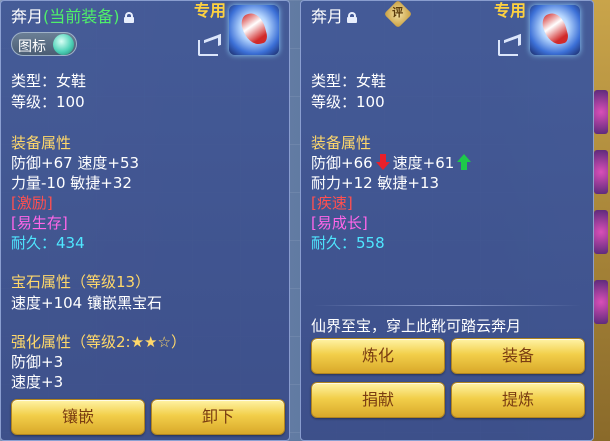  I want to click on special-skill: [易生存], so click(39, 223).